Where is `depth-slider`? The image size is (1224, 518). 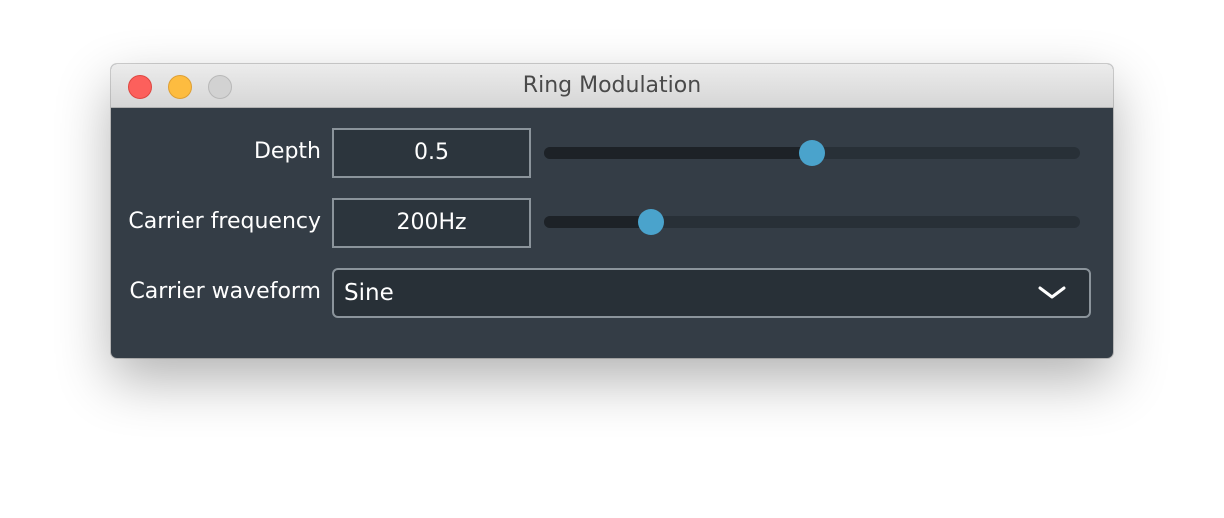
depth-slider is located at coordinates (812, 153).